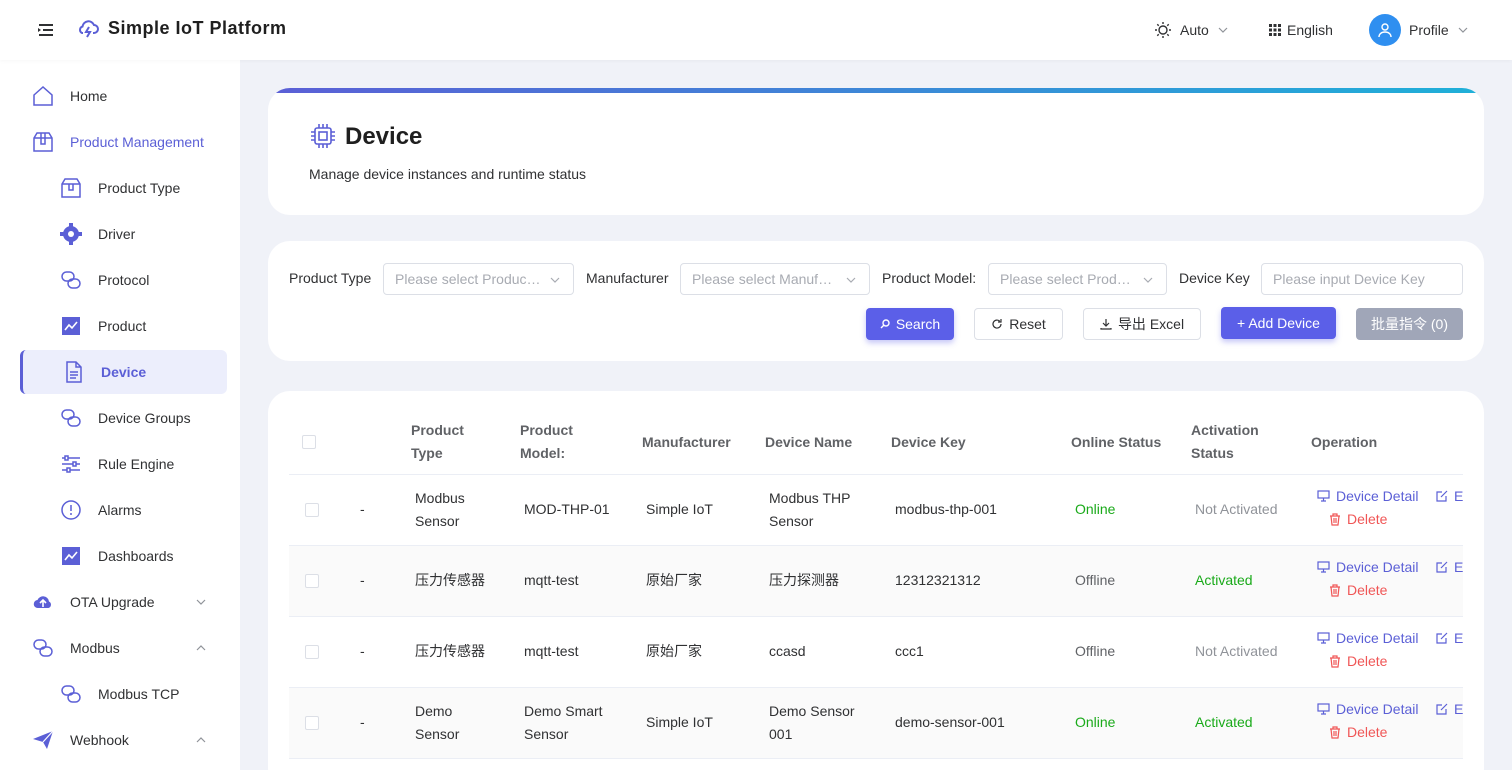 The width and height of the screenshot is (1512, 770). I want to click on sidebar-item-rule-engine: Rule Engine, so click(123, 464).